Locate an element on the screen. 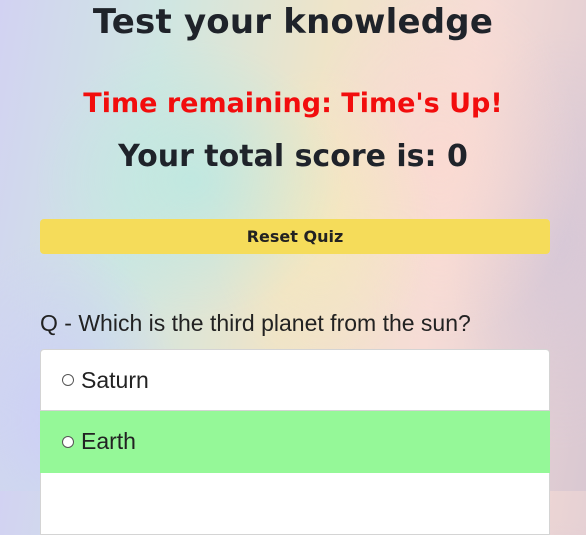 This screenshot has width=586, height=535. reset-quiz-button: Reset Quiz is located at coordinates (295, 236).